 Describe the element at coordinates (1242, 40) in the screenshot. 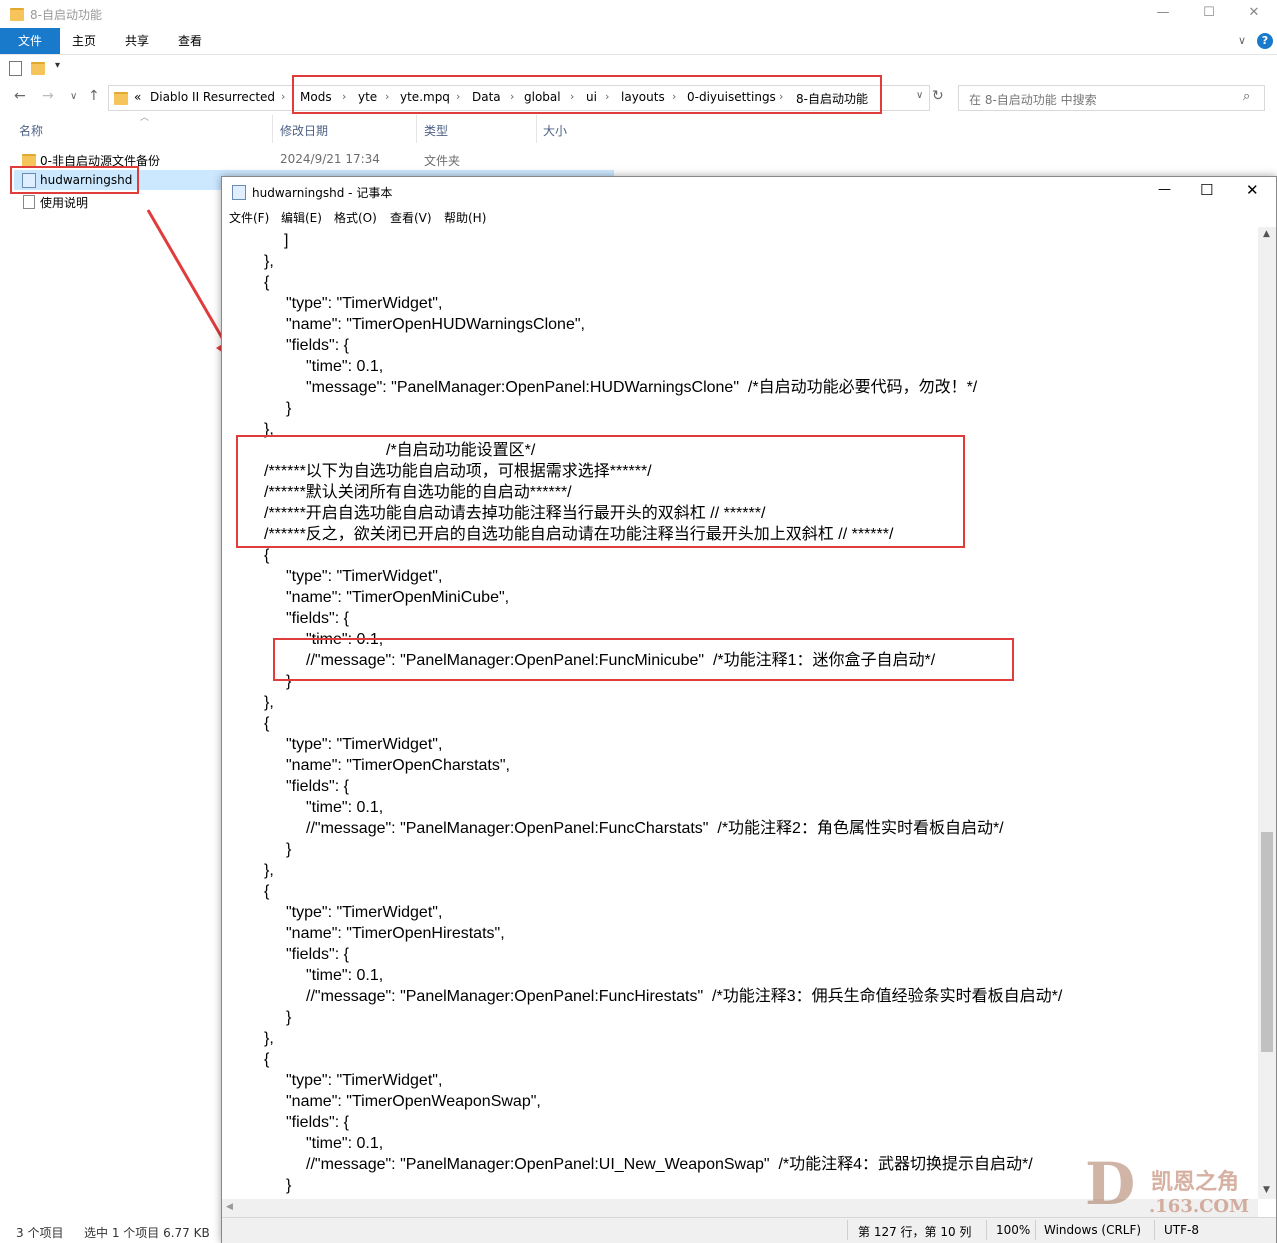

I see `chevron-down-icon: ∨` at that location.